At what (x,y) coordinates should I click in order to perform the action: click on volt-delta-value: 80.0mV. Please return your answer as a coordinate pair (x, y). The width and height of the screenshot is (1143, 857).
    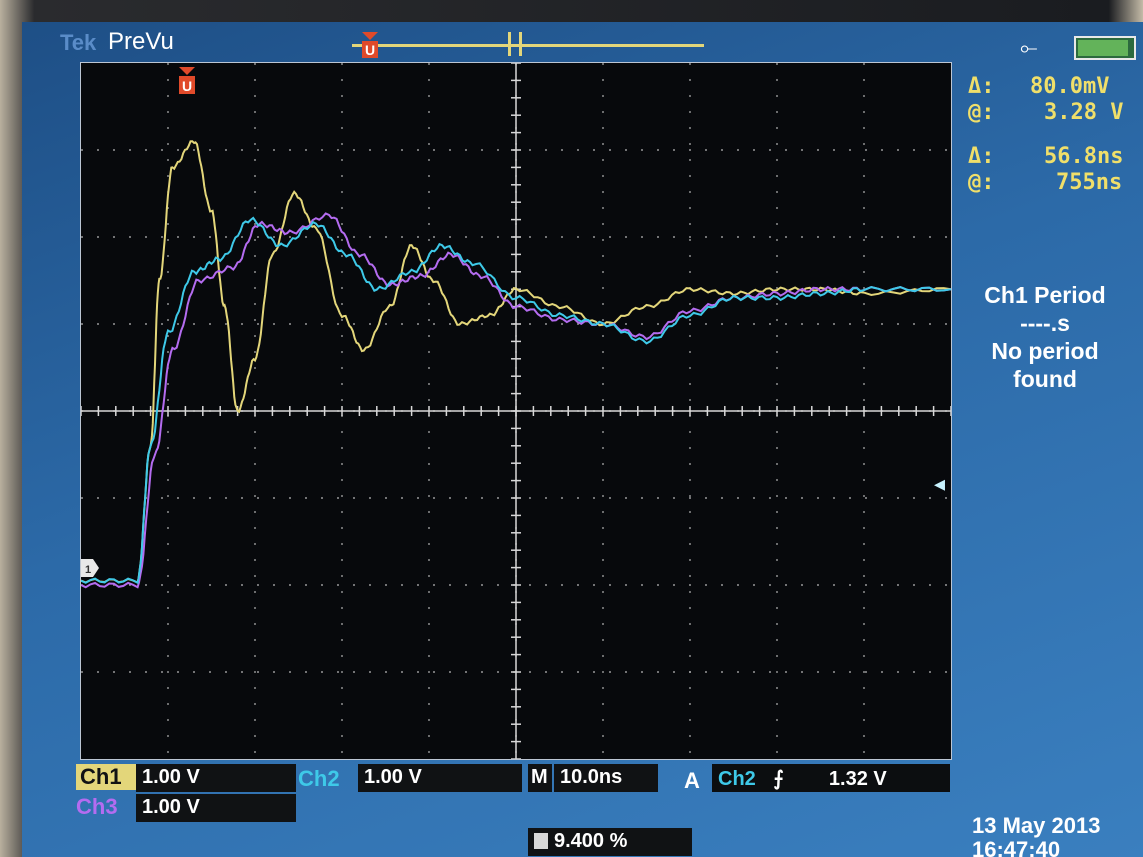
    Looking at the image, I should click on (1070, 86).